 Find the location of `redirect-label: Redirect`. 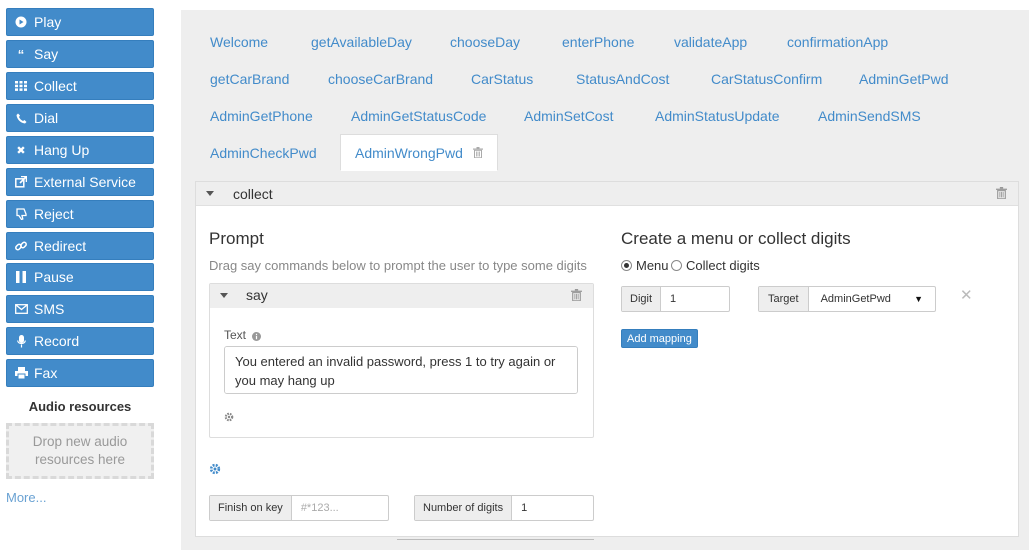

redirect-label: Redirect is located at coordinates (60, 246).